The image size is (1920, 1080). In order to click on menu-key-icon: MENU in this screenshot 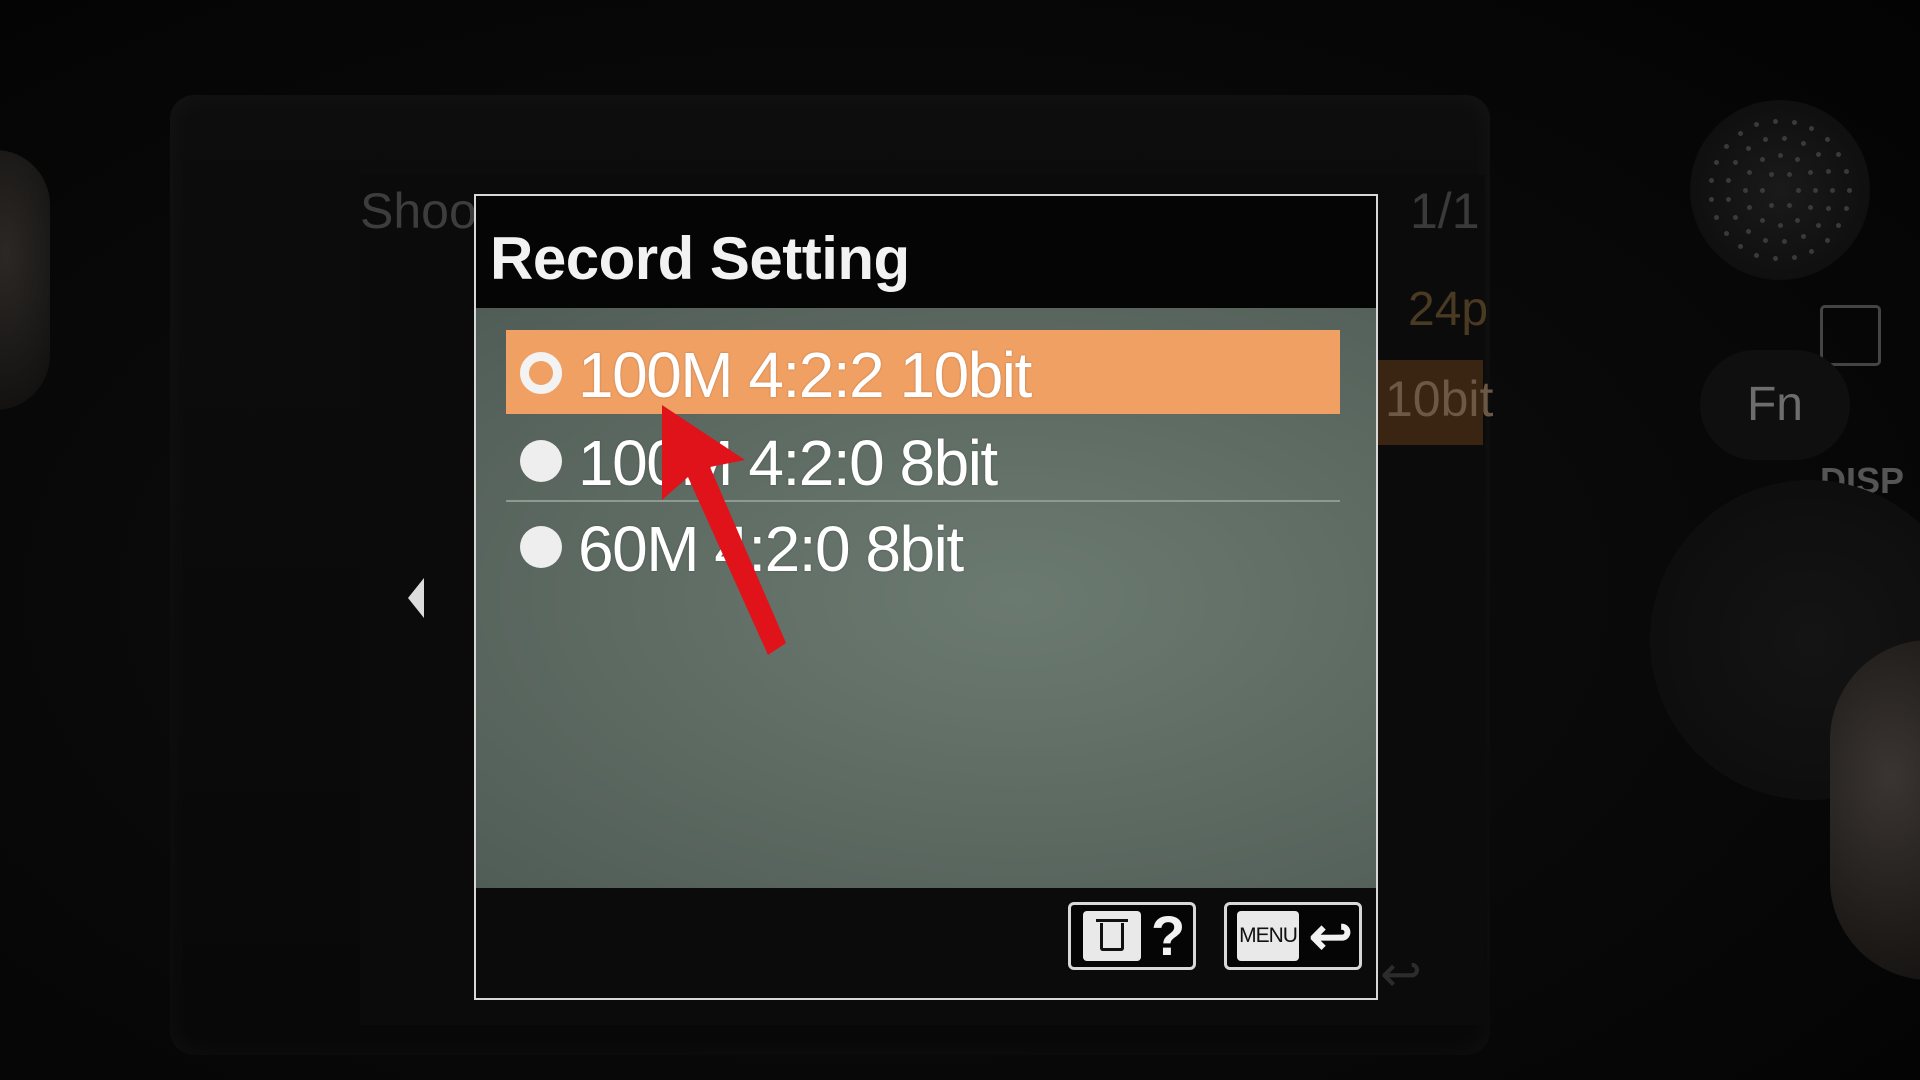, I will do `click(1268, 936)`.